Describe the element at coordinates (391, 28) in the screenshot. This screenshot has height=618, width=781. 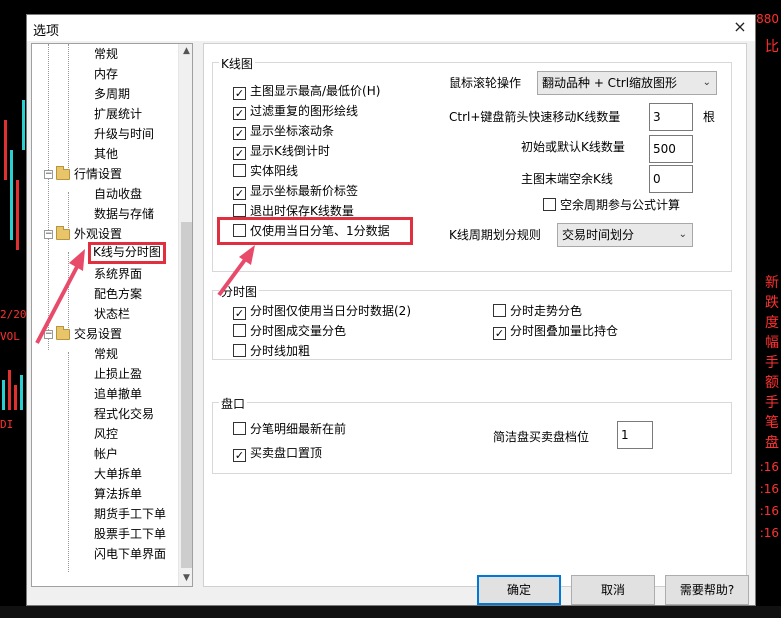
I see `title-bar: 选项 ×` at that location.